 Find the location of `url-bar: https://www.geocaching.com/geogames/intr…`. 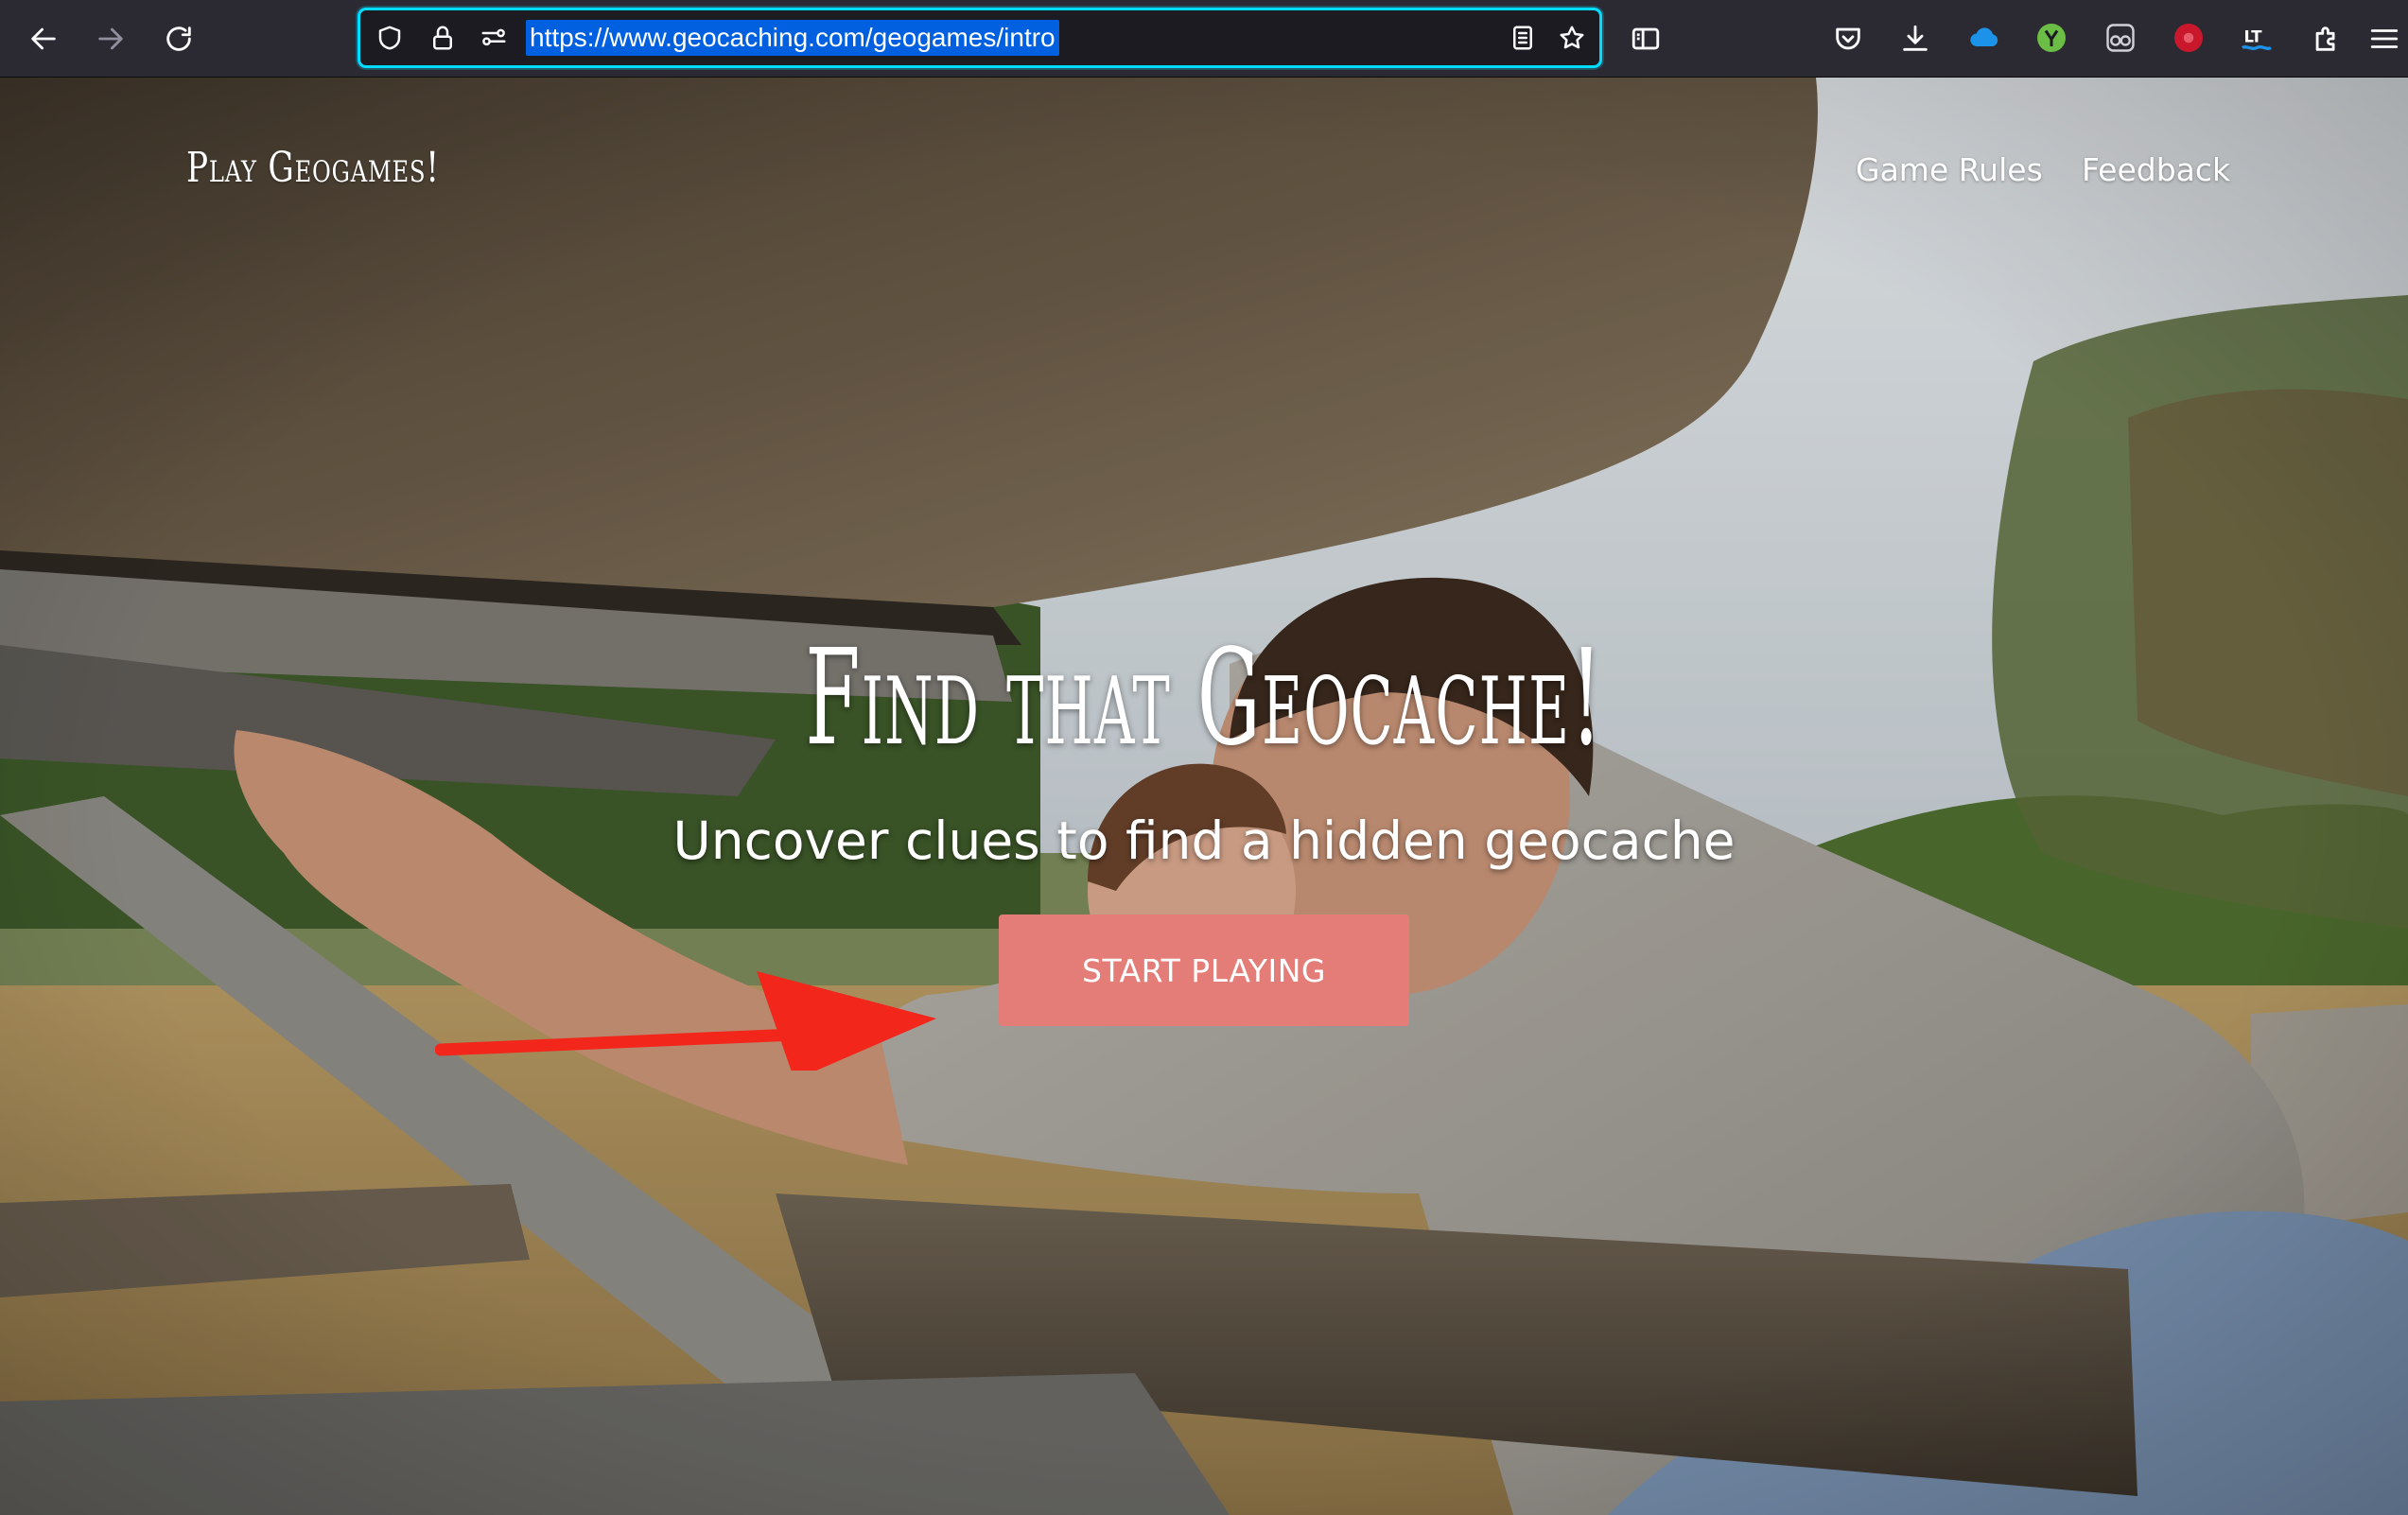

url-bar: https://www.geocaching.com/geogames/intr… is located at coordinates (980, 38).